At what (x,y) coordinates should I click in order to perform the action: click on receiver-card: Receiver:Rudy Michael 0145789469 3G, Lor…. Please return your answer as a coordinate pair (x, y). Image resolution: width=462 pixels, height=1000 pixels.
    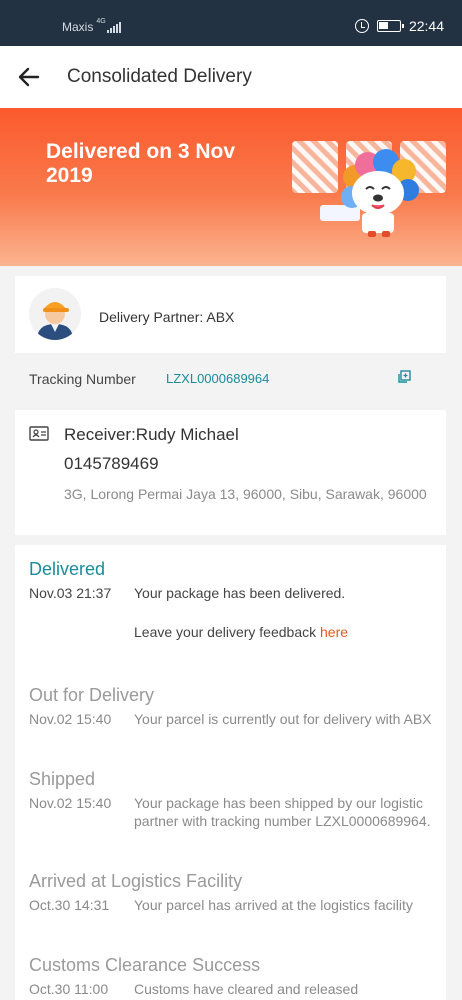
    Looking at the image, I should click on (230, 472).